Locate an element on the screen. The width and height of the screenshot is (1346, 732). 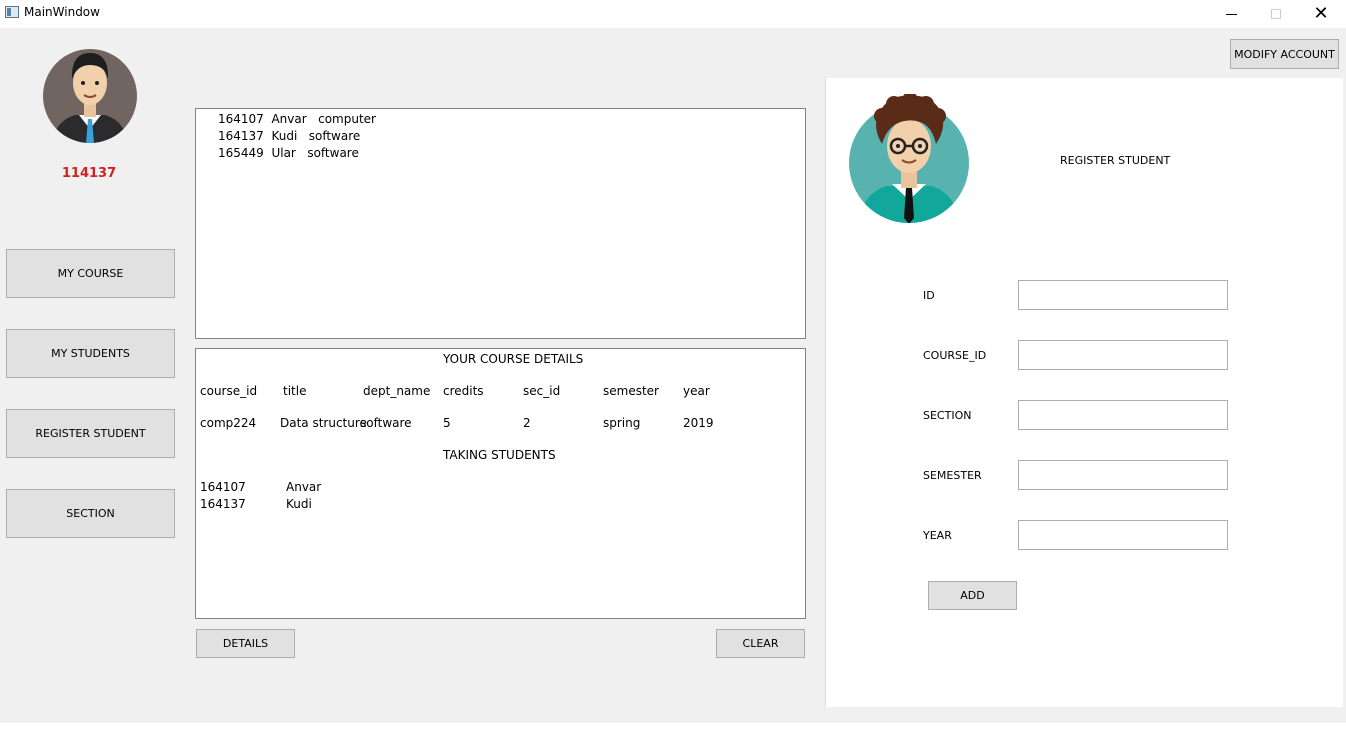
maximize-icon is located at coordinates (1276, 14).